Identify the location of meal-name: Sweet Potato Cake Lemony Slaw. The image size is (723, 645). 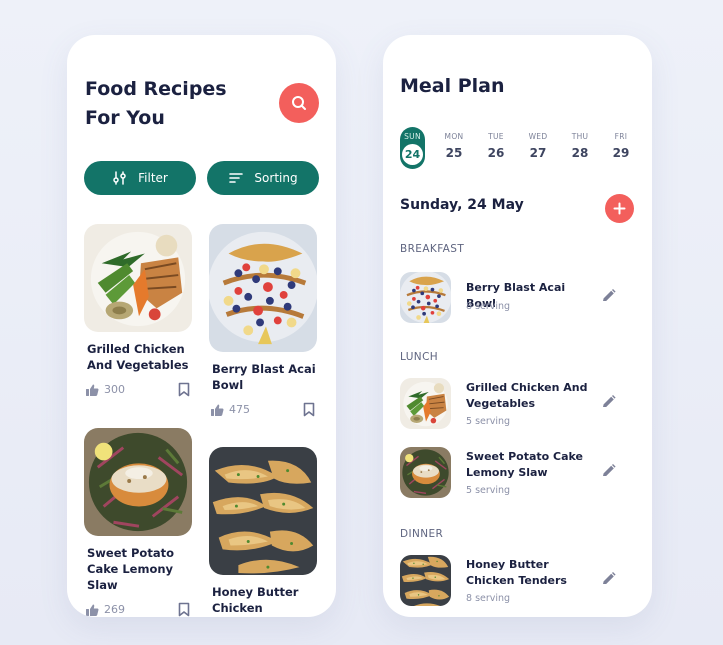
(525, 464).